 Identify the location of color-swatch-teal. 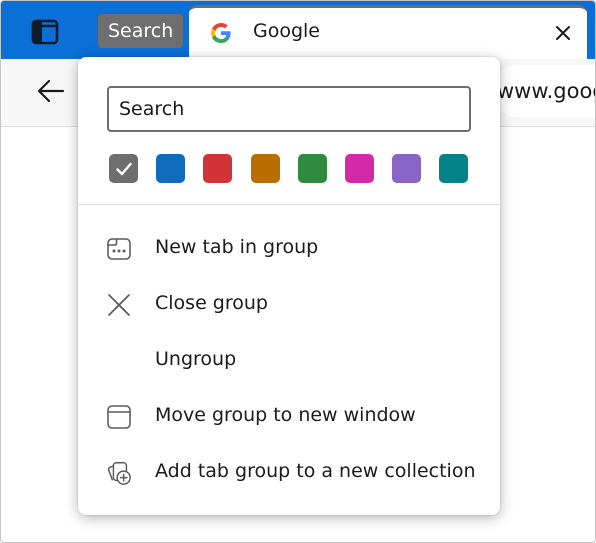
(453, 168).